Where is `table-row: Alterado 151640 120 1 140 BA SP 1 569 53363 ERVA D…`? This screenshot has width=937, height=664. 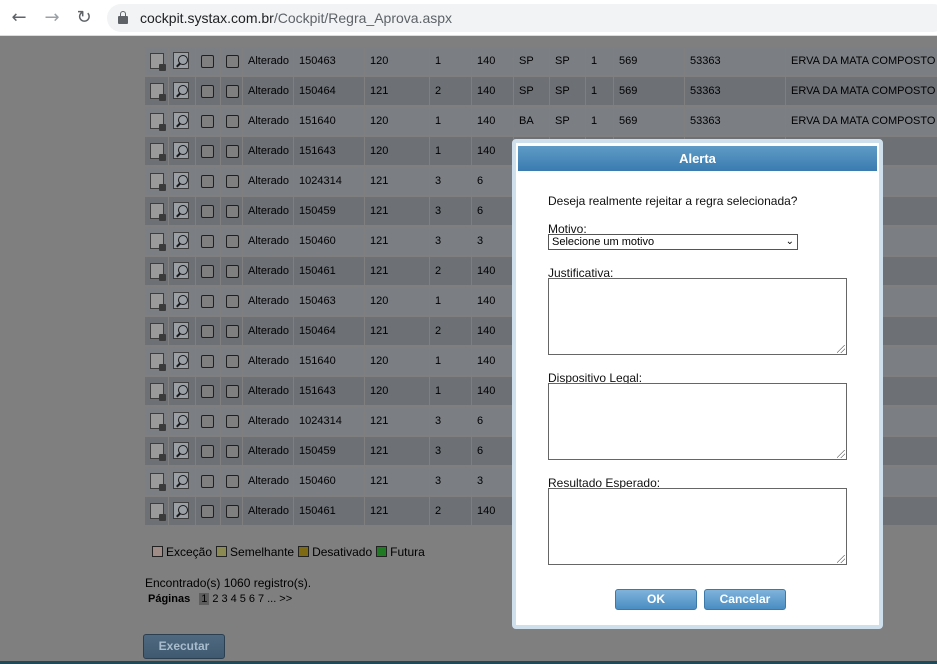
table-row: Alterado 151640 120 1 140 BA SP 1 569 53363 ERVA D… is located at coordinates (468, 121).